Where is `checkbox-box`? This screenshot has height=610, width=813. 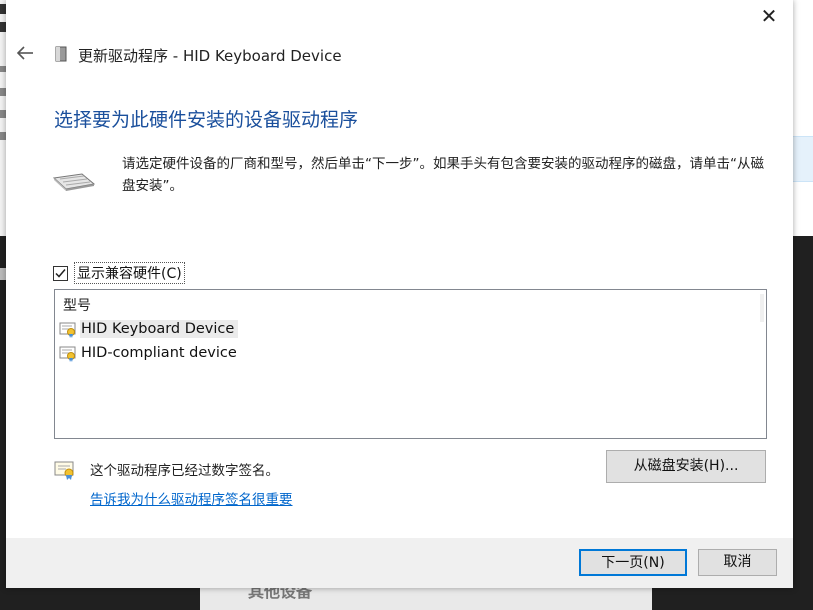
checkbox-box is located at coordinates (60, 273).